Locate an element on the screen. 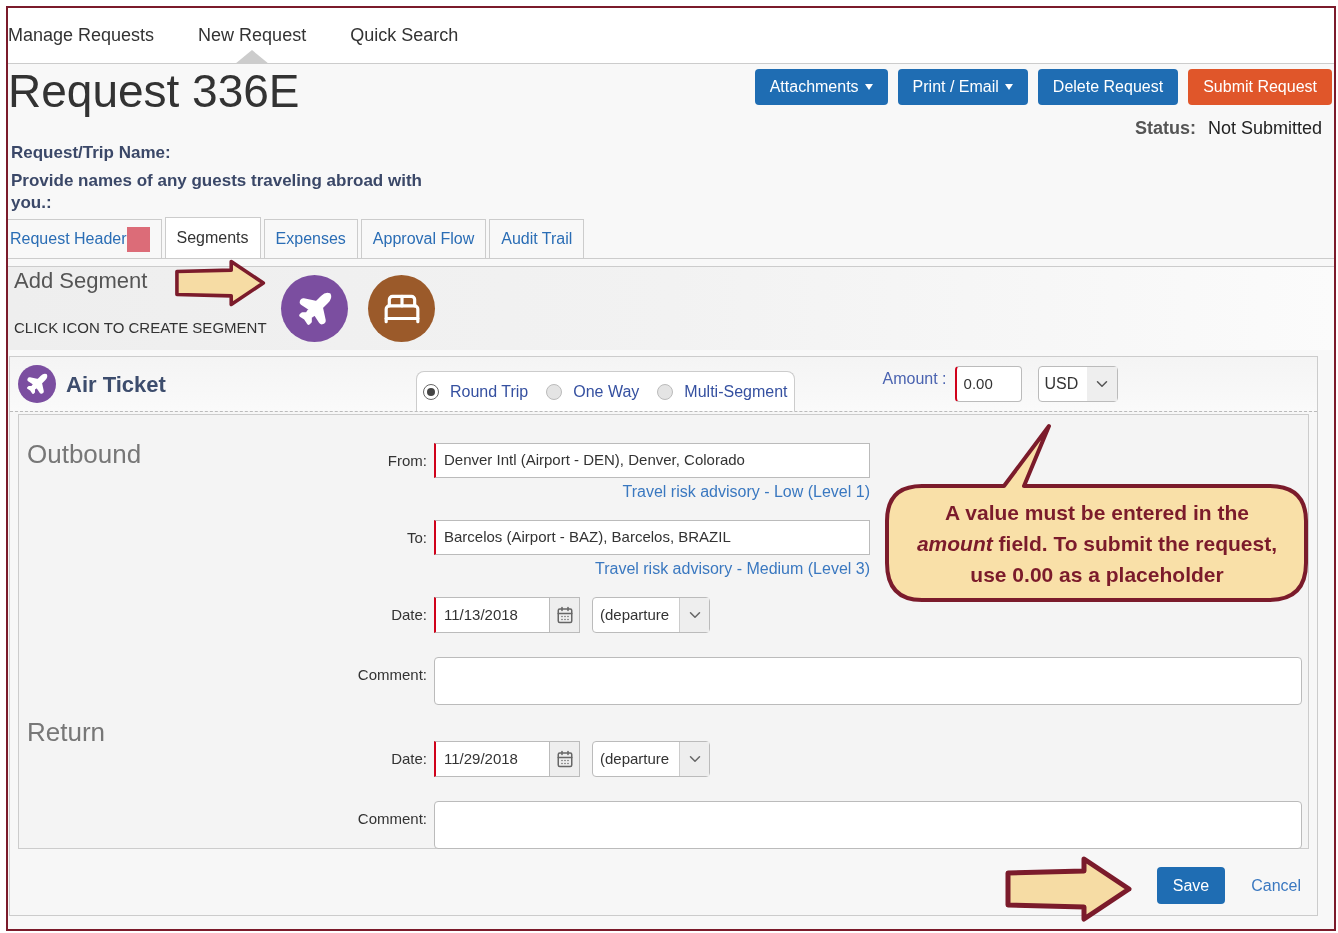  submit-button: Submit Request is located at coordinates (1260, 87).